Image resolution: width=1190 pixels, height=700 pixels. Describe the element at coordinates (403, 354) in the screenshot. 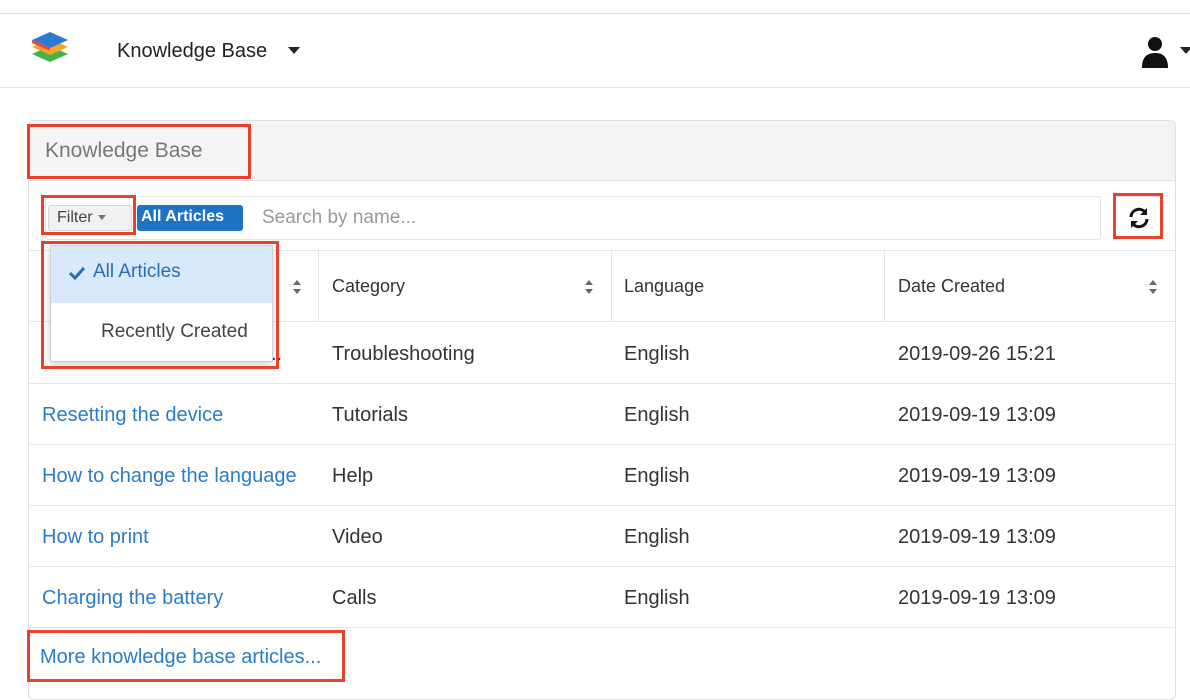

I see `category-cell: Troubleshooting` at that location.